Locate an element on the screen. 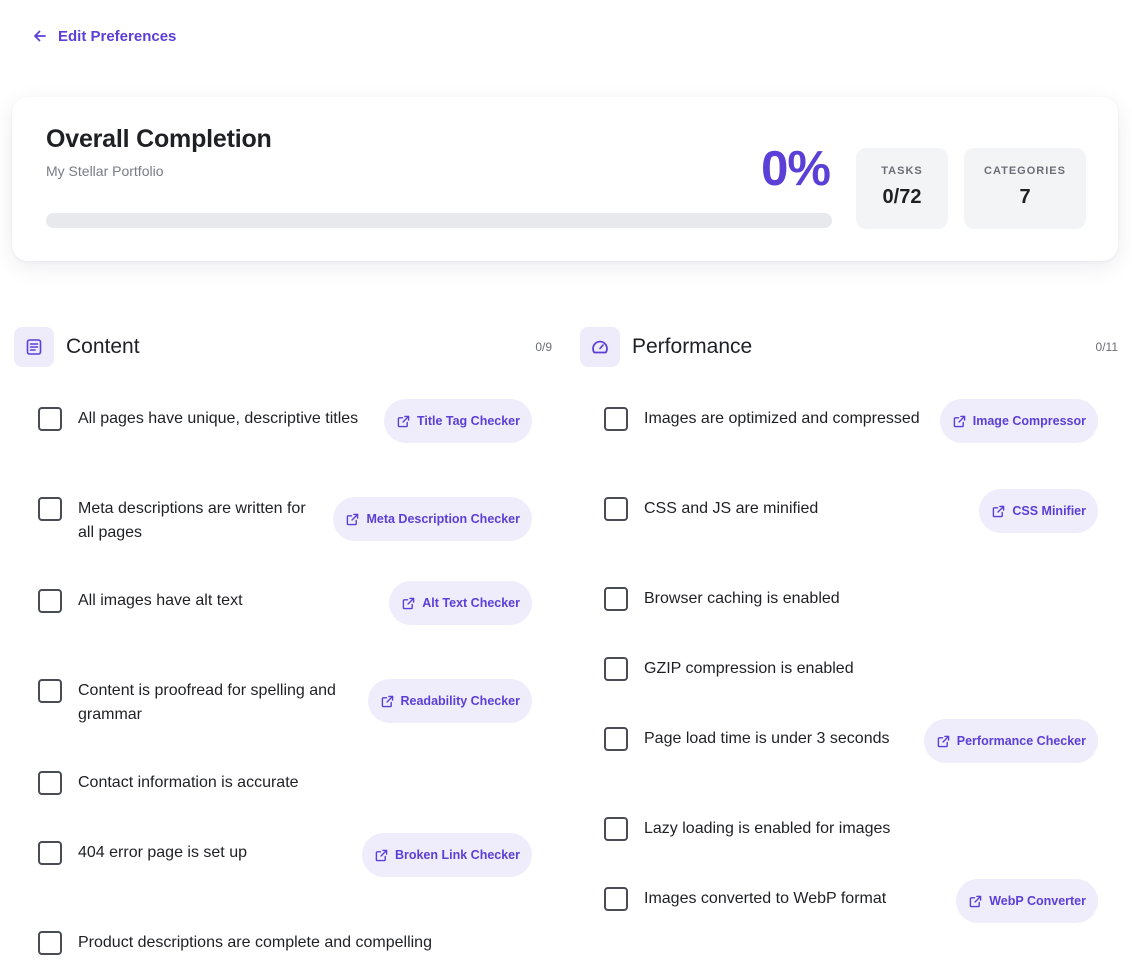  task-label: Contact information is accurate is located at coordinates (188, 782).